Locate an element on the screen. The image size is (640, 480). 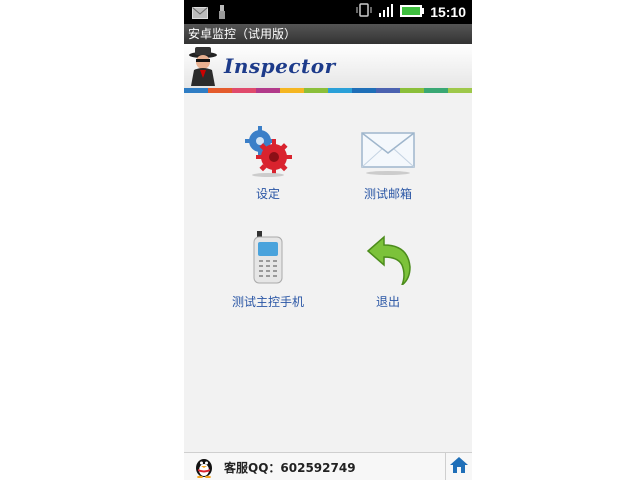
test-mail-label: 测试邮箱 is located at coordinates (387, 194).